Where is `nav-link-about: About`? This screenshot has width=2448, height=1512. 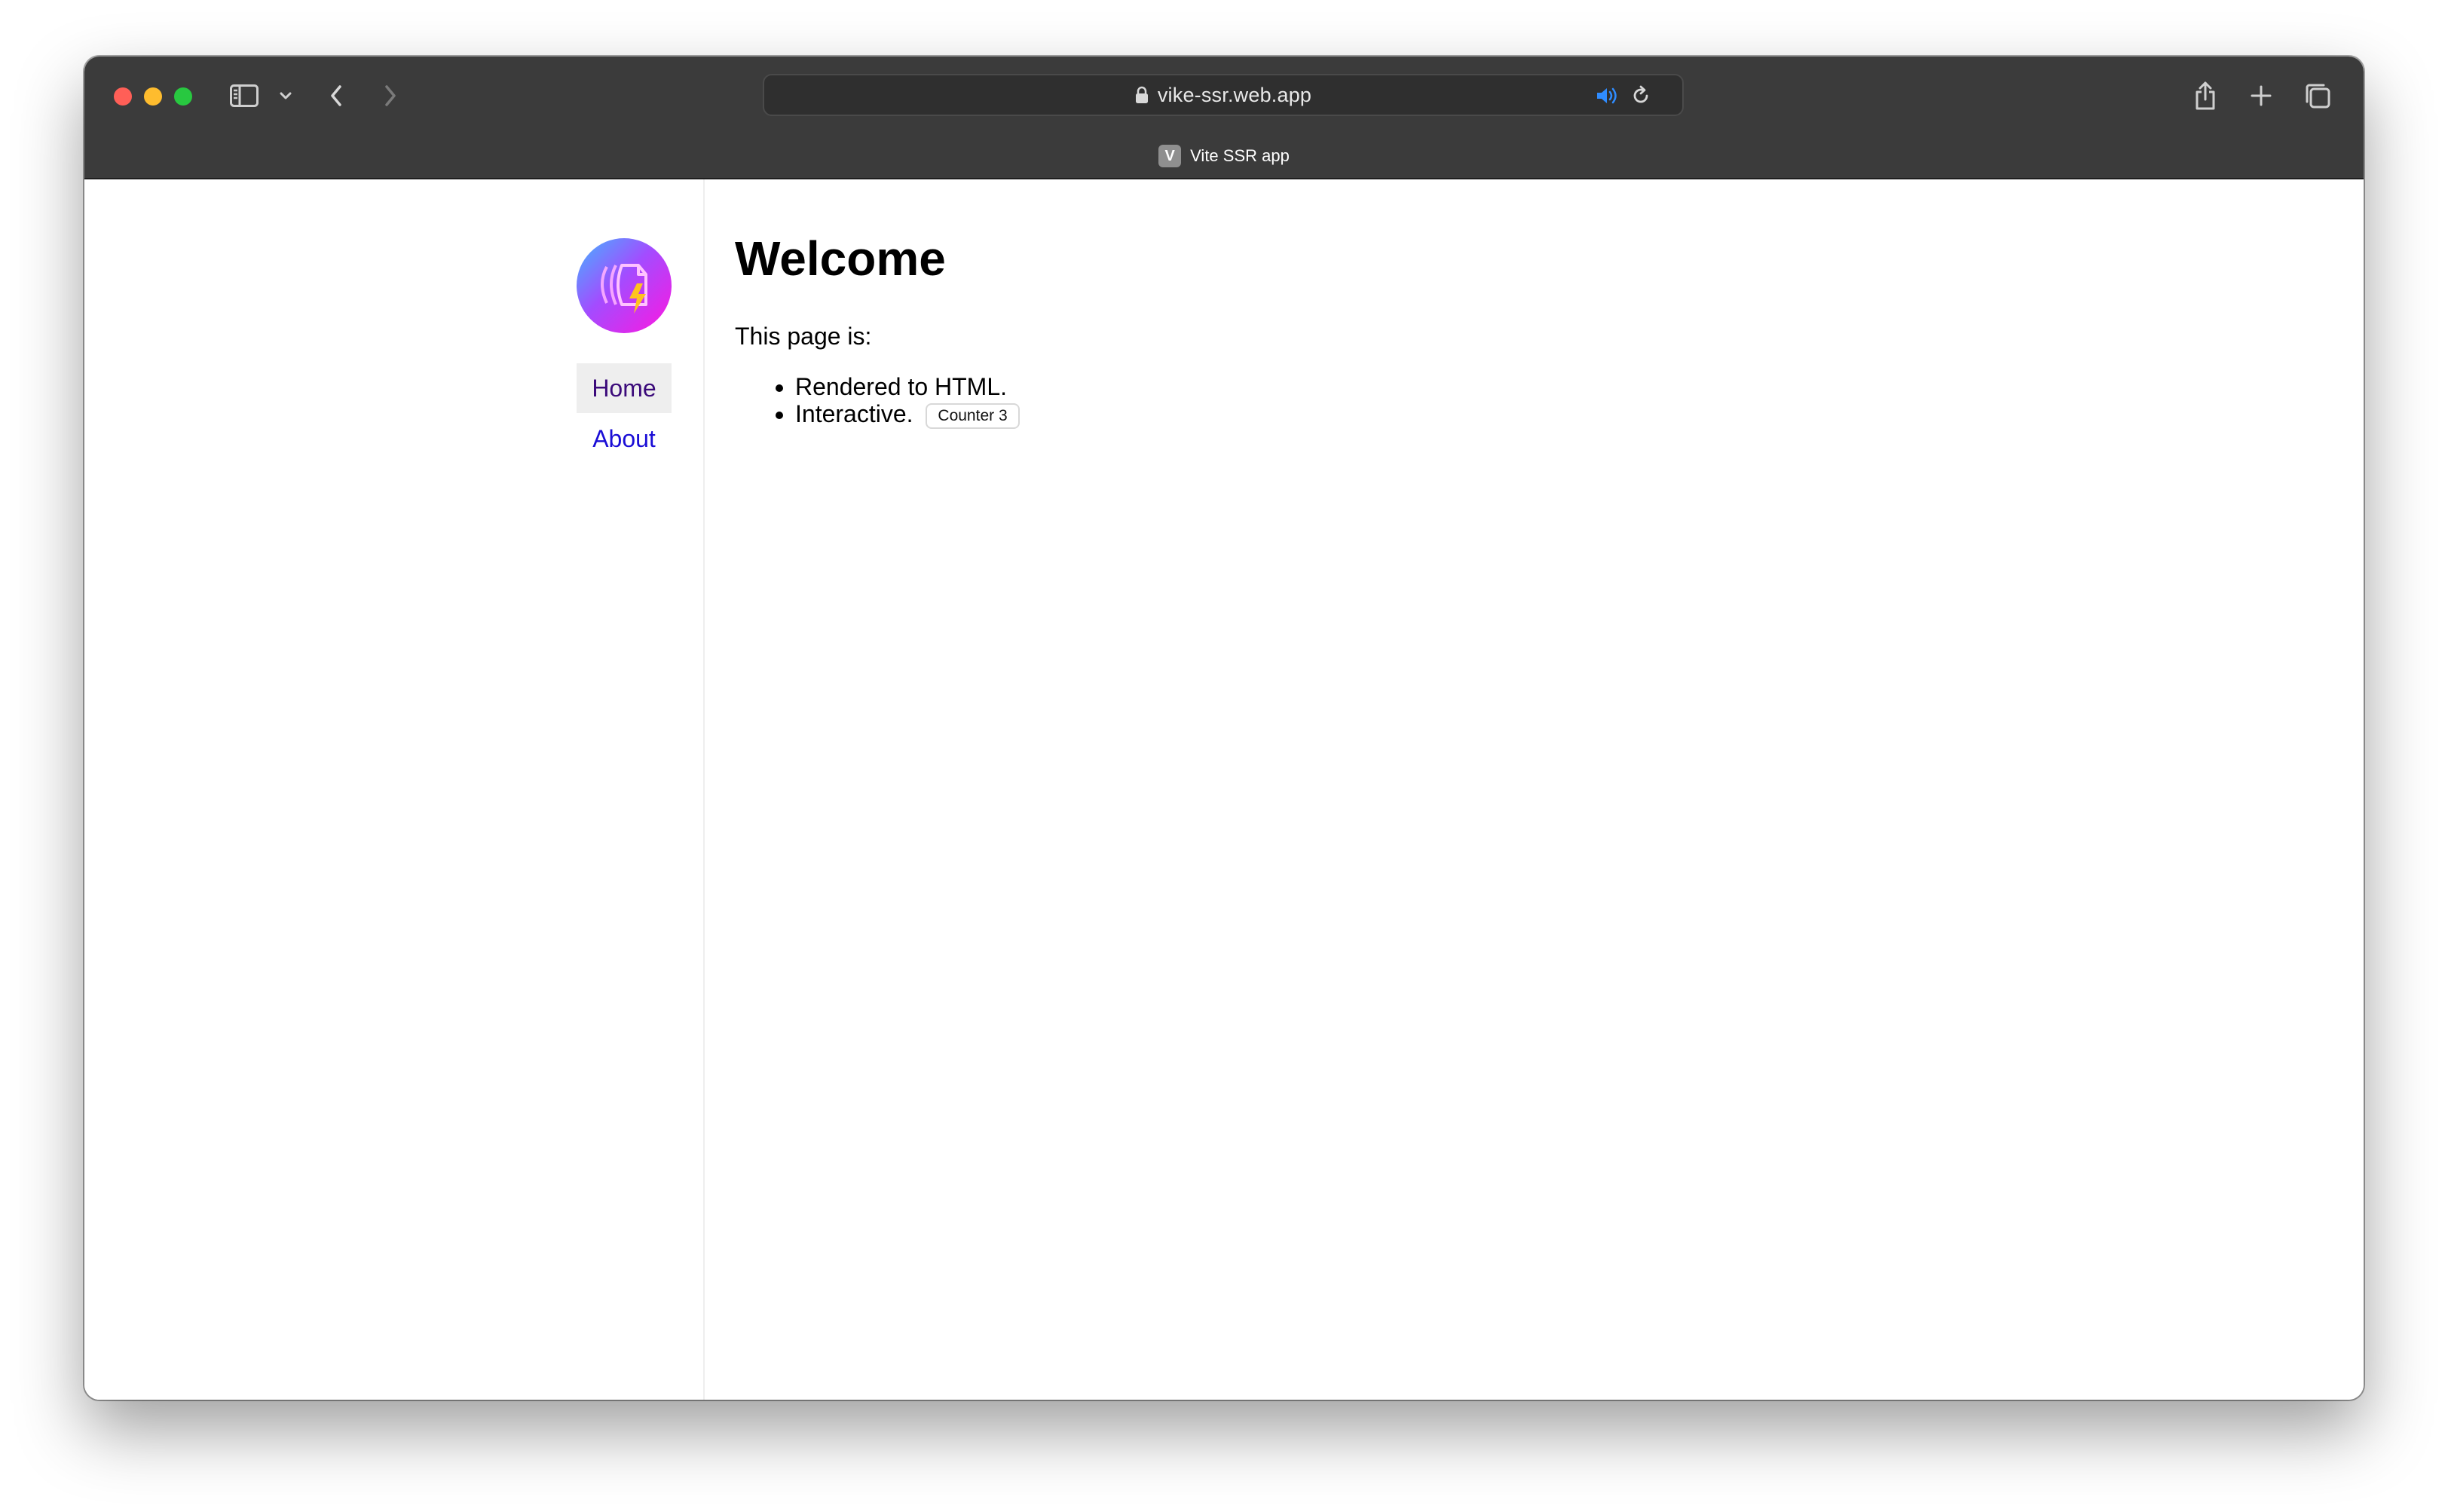 nav-link-about: About is located at coordinates (624, 439).